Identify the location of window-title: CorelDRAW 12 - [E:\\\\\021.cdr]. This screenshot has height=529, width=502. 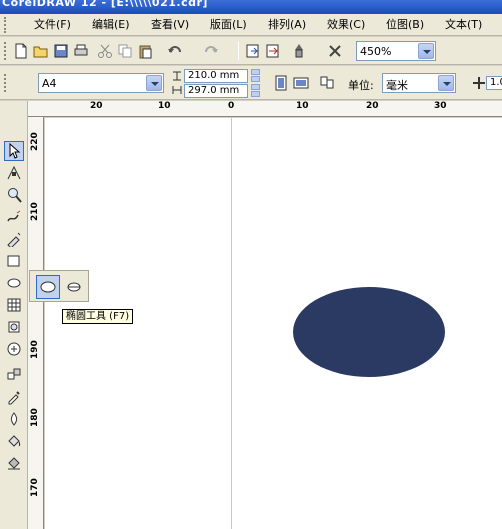
(105, 4).